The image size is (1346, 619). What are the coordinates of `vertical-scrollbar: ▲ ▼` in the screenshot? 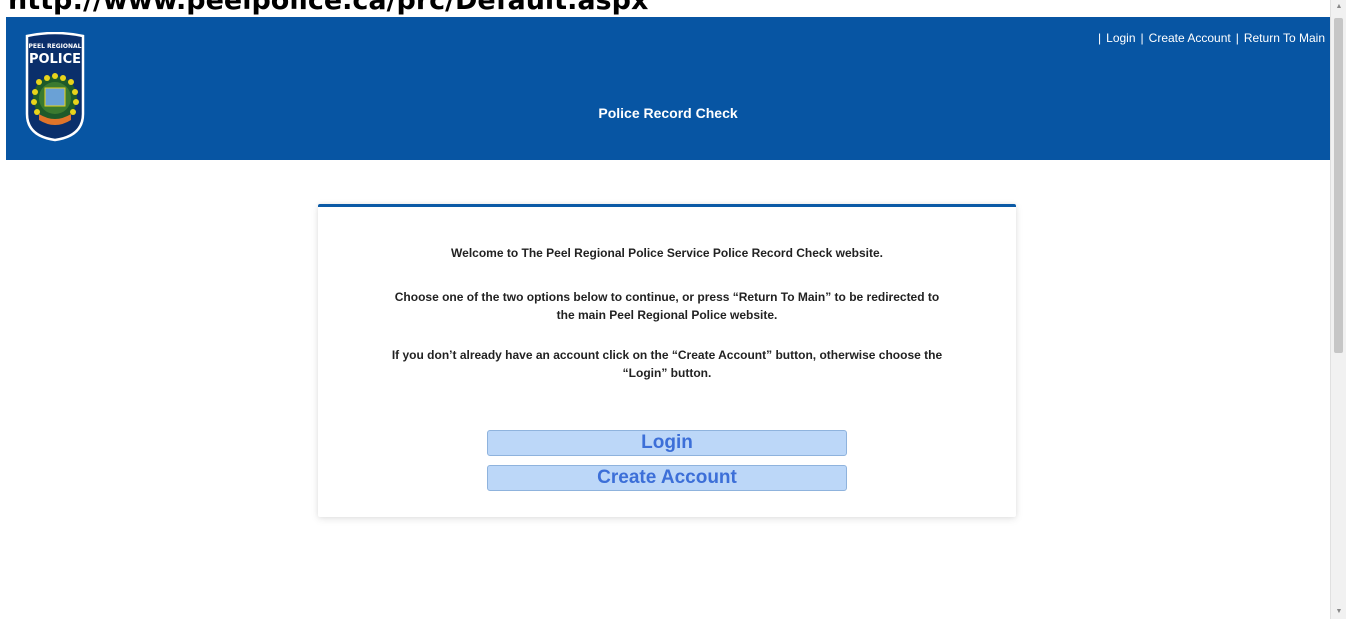 It's located at (1338, 309).